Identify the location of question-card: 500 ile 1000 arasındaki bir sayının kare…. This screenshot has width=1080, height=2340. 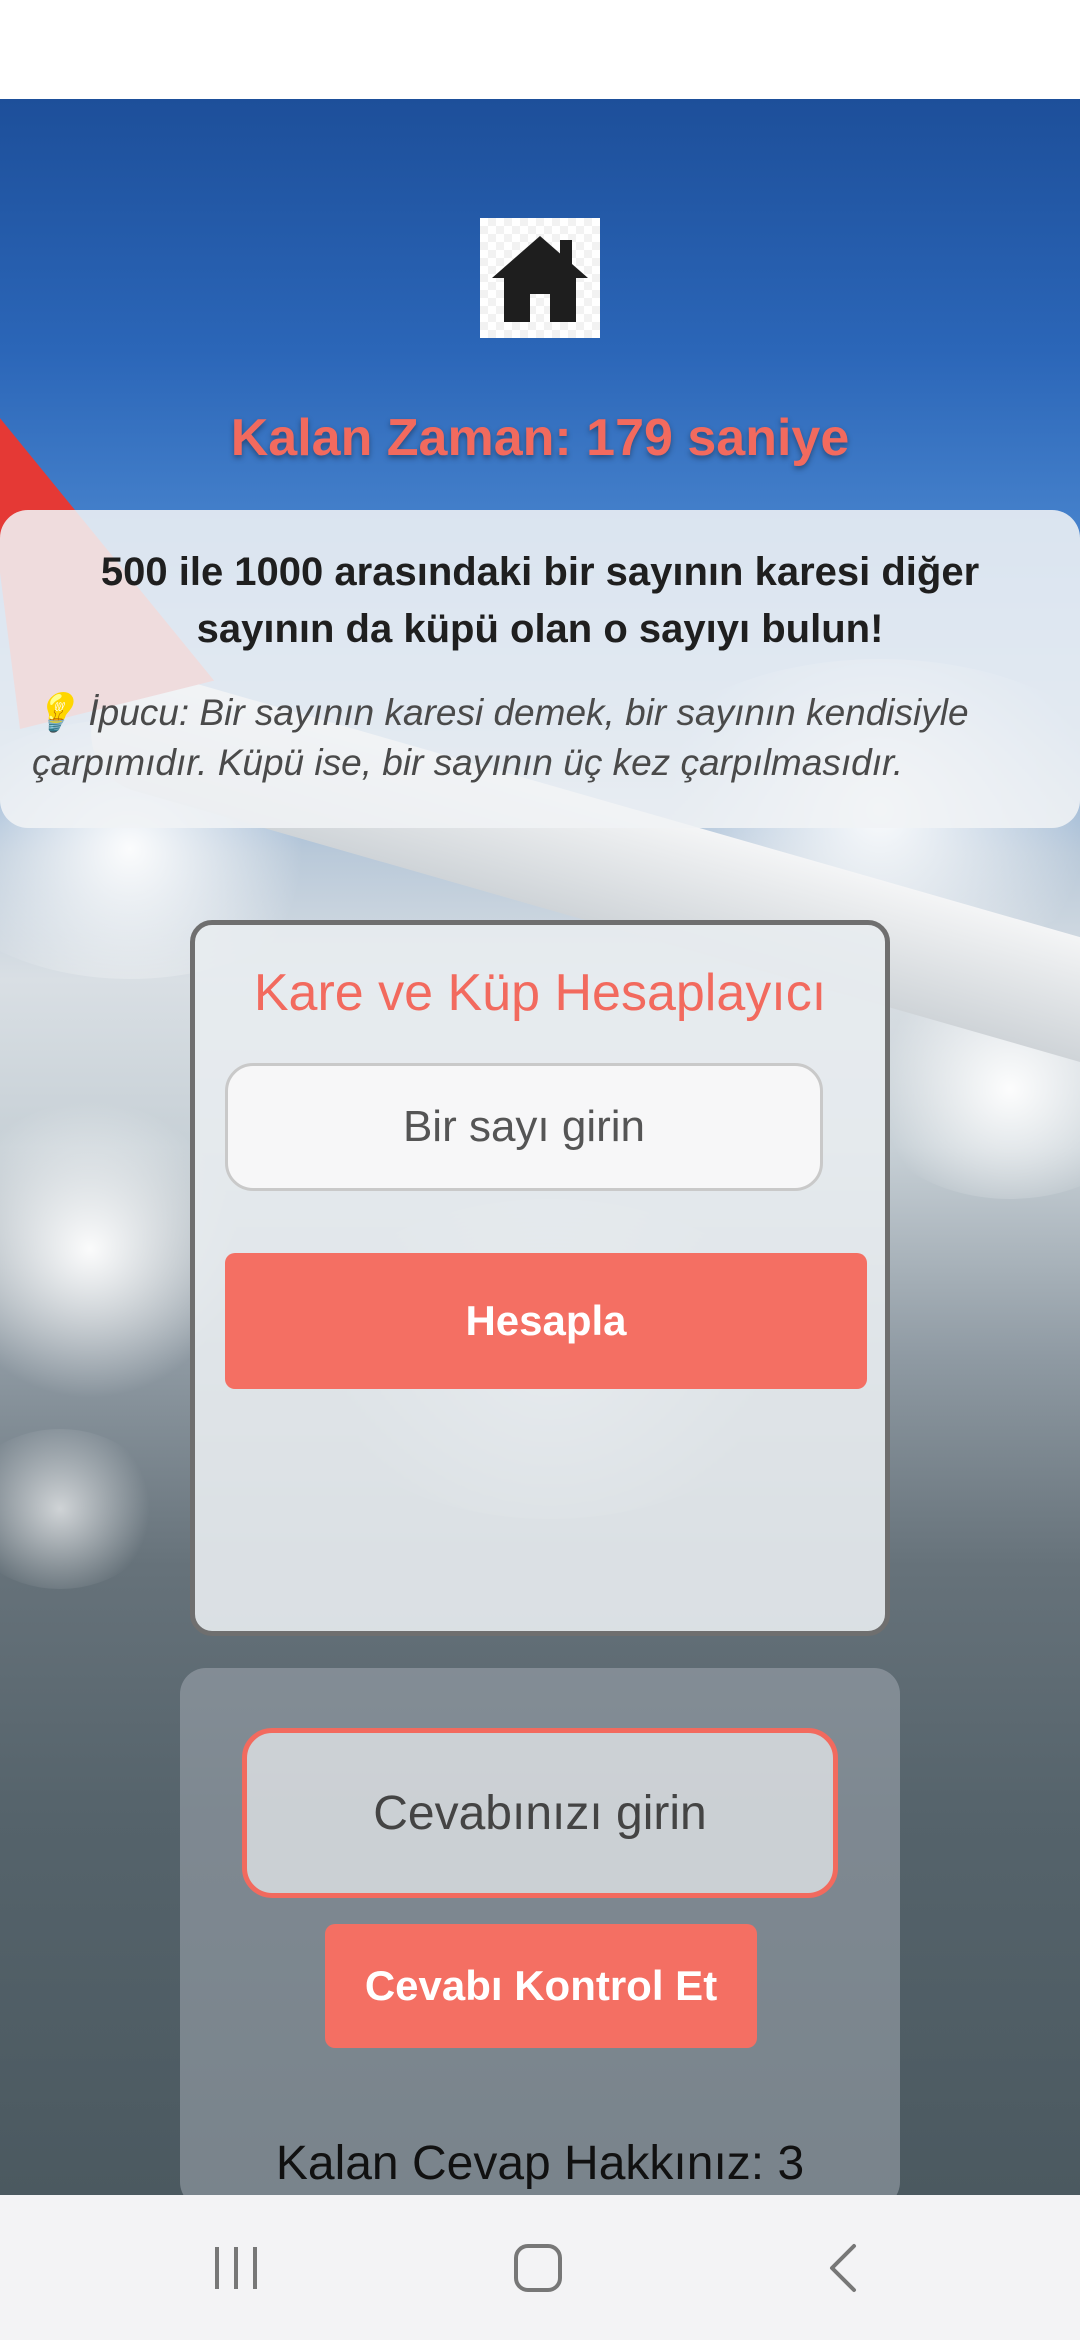
(540, 669).